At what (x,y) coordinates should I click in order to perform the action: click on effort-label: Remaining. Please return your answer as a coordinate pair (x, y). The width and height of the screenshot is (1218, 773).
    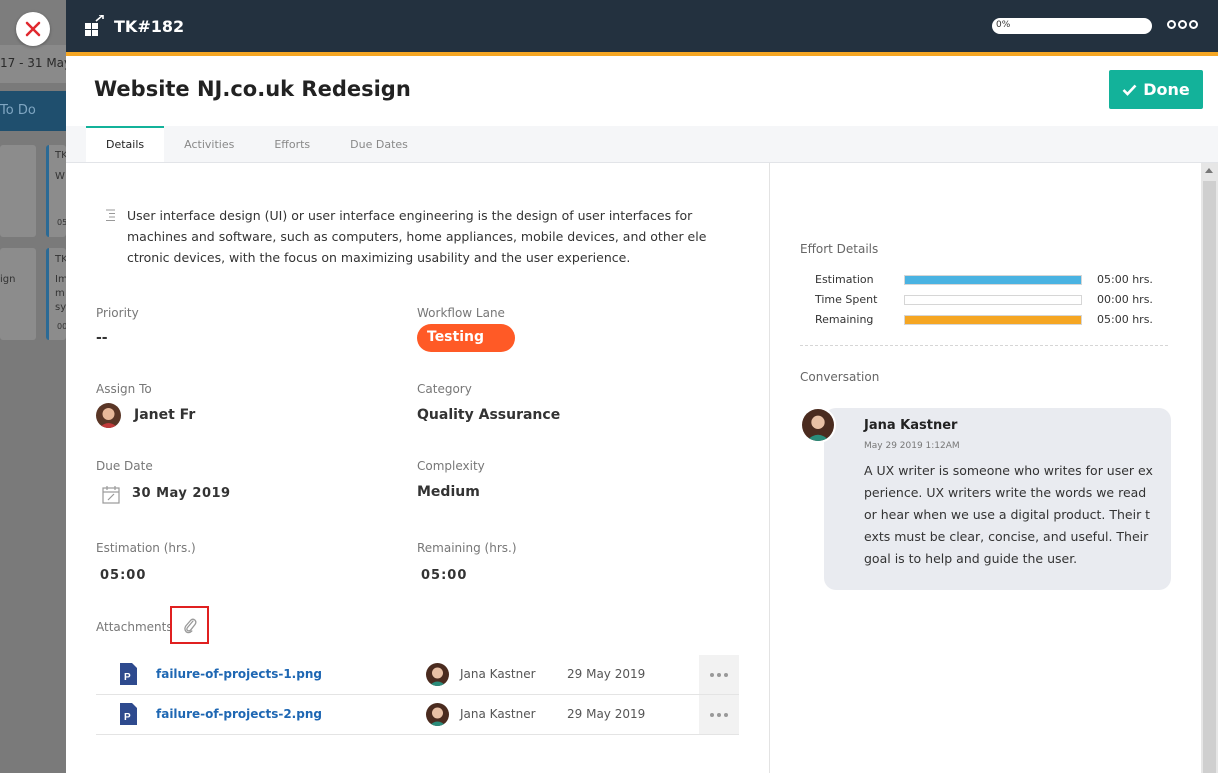
    Looking at the image, I should click on (844, 319).